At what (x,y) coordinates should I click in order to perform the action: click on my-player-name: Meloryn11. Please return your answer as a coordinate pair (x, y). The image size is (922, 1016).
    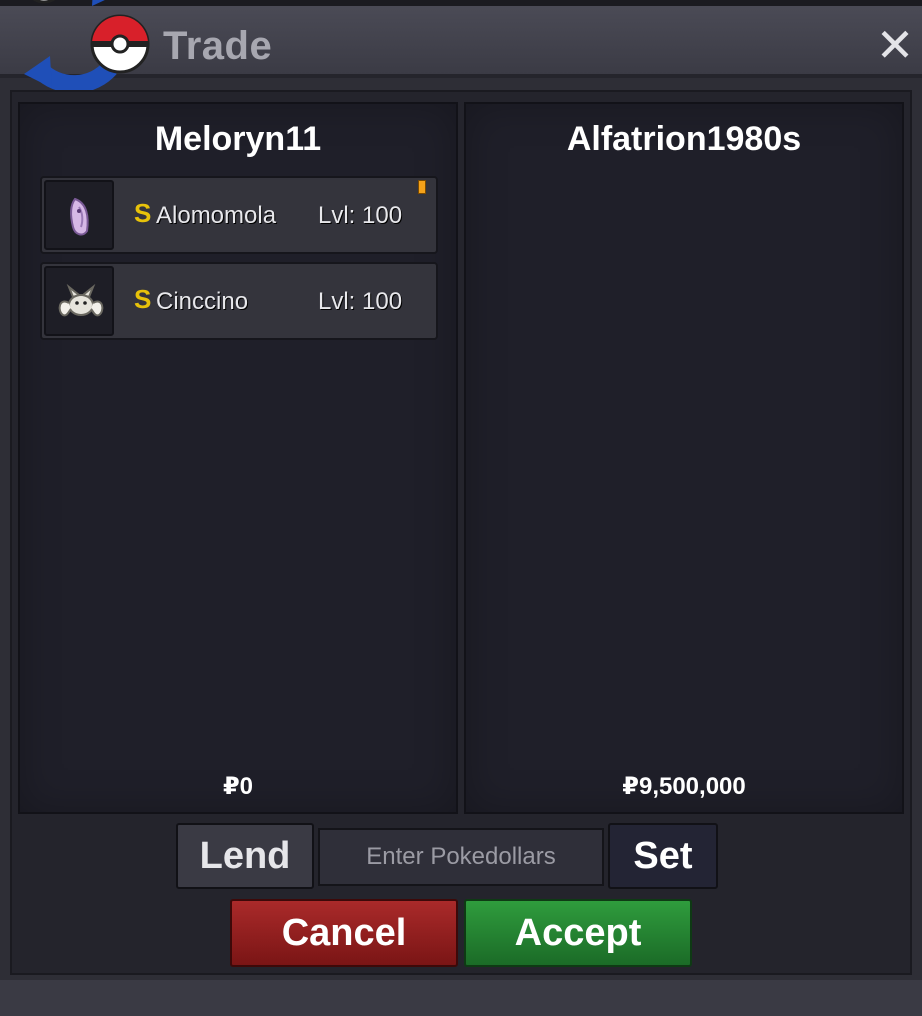
    Looking at the image, I should click on (238, 139).